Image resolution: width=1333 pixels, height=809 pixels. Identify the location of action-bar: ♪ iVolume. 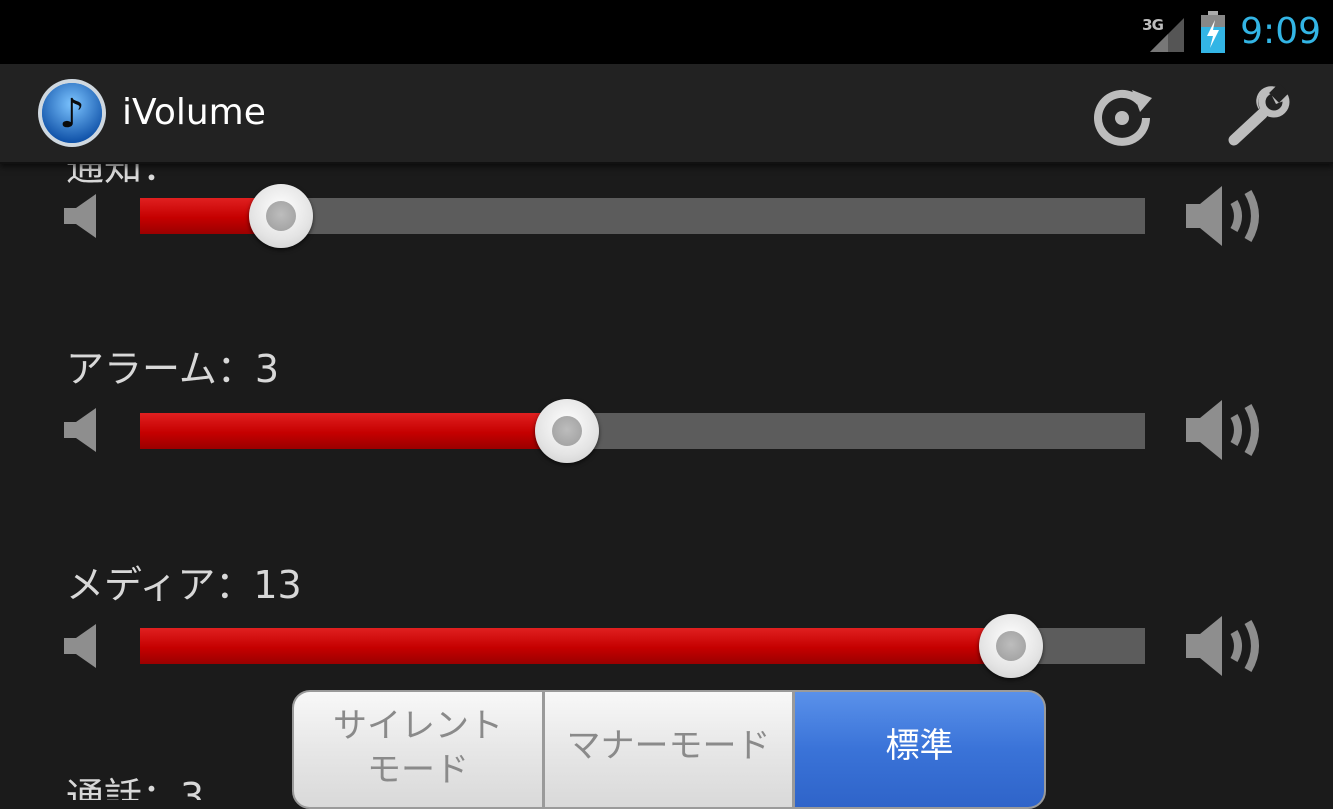
(666, 114).